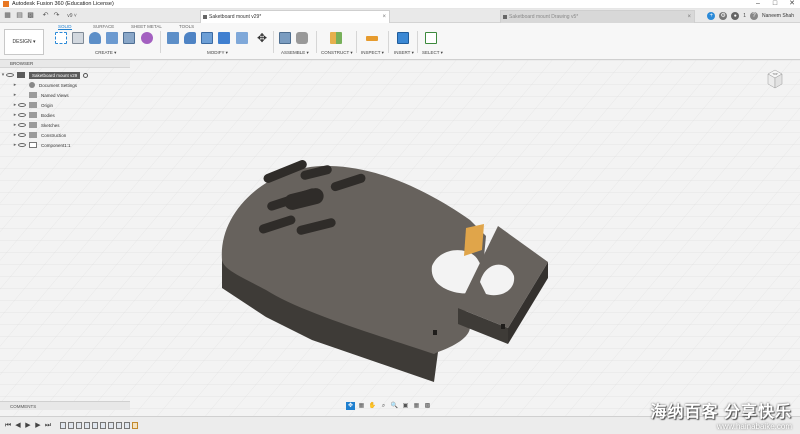  Describe the element at coordinates (146, 26) in the screenshot. I see `tab-sheet-metal: SHEET METAL` at that location.